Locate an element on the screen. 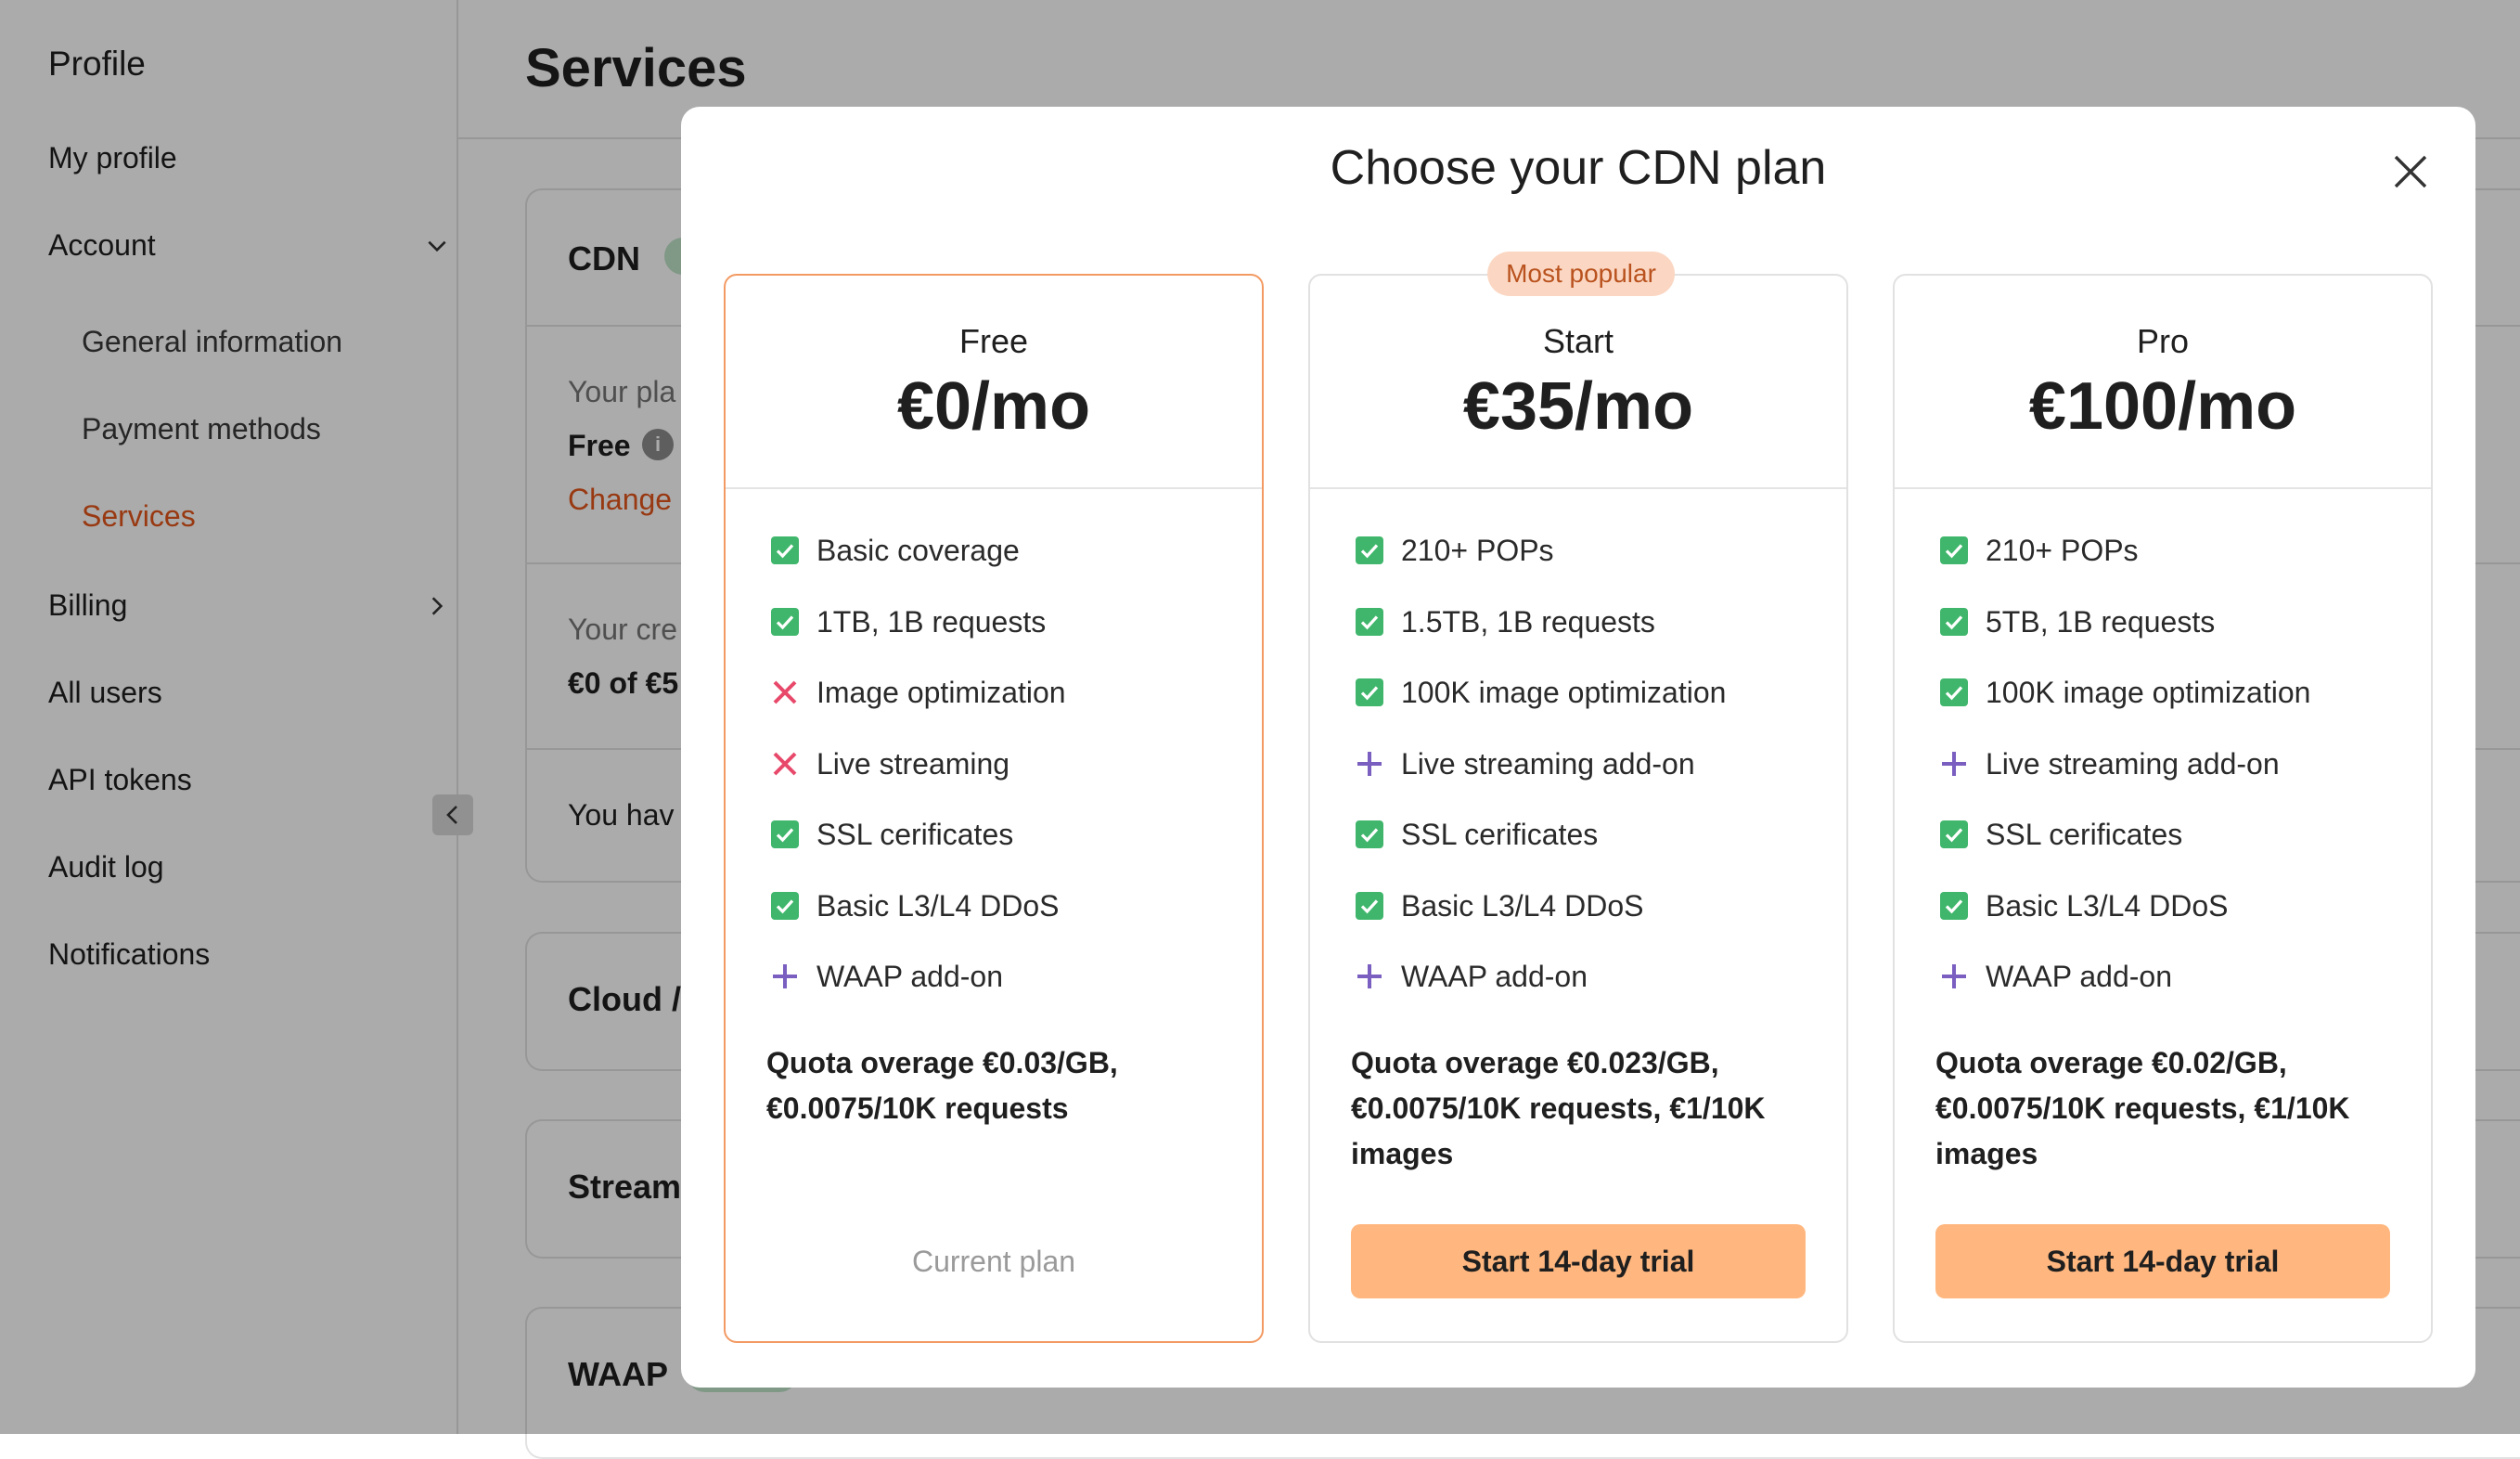 Image resolution: width=2520 pixels, height=1459 pixels. feature-text: Live streaming is located at coordinates (913, 764).